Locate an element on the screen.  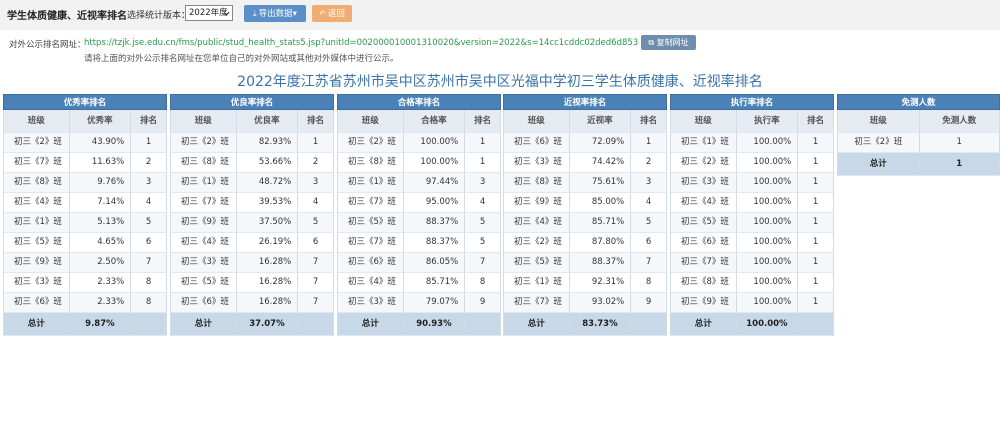
class-cell: 初三《1》班 is located at coordinates (704, 143).